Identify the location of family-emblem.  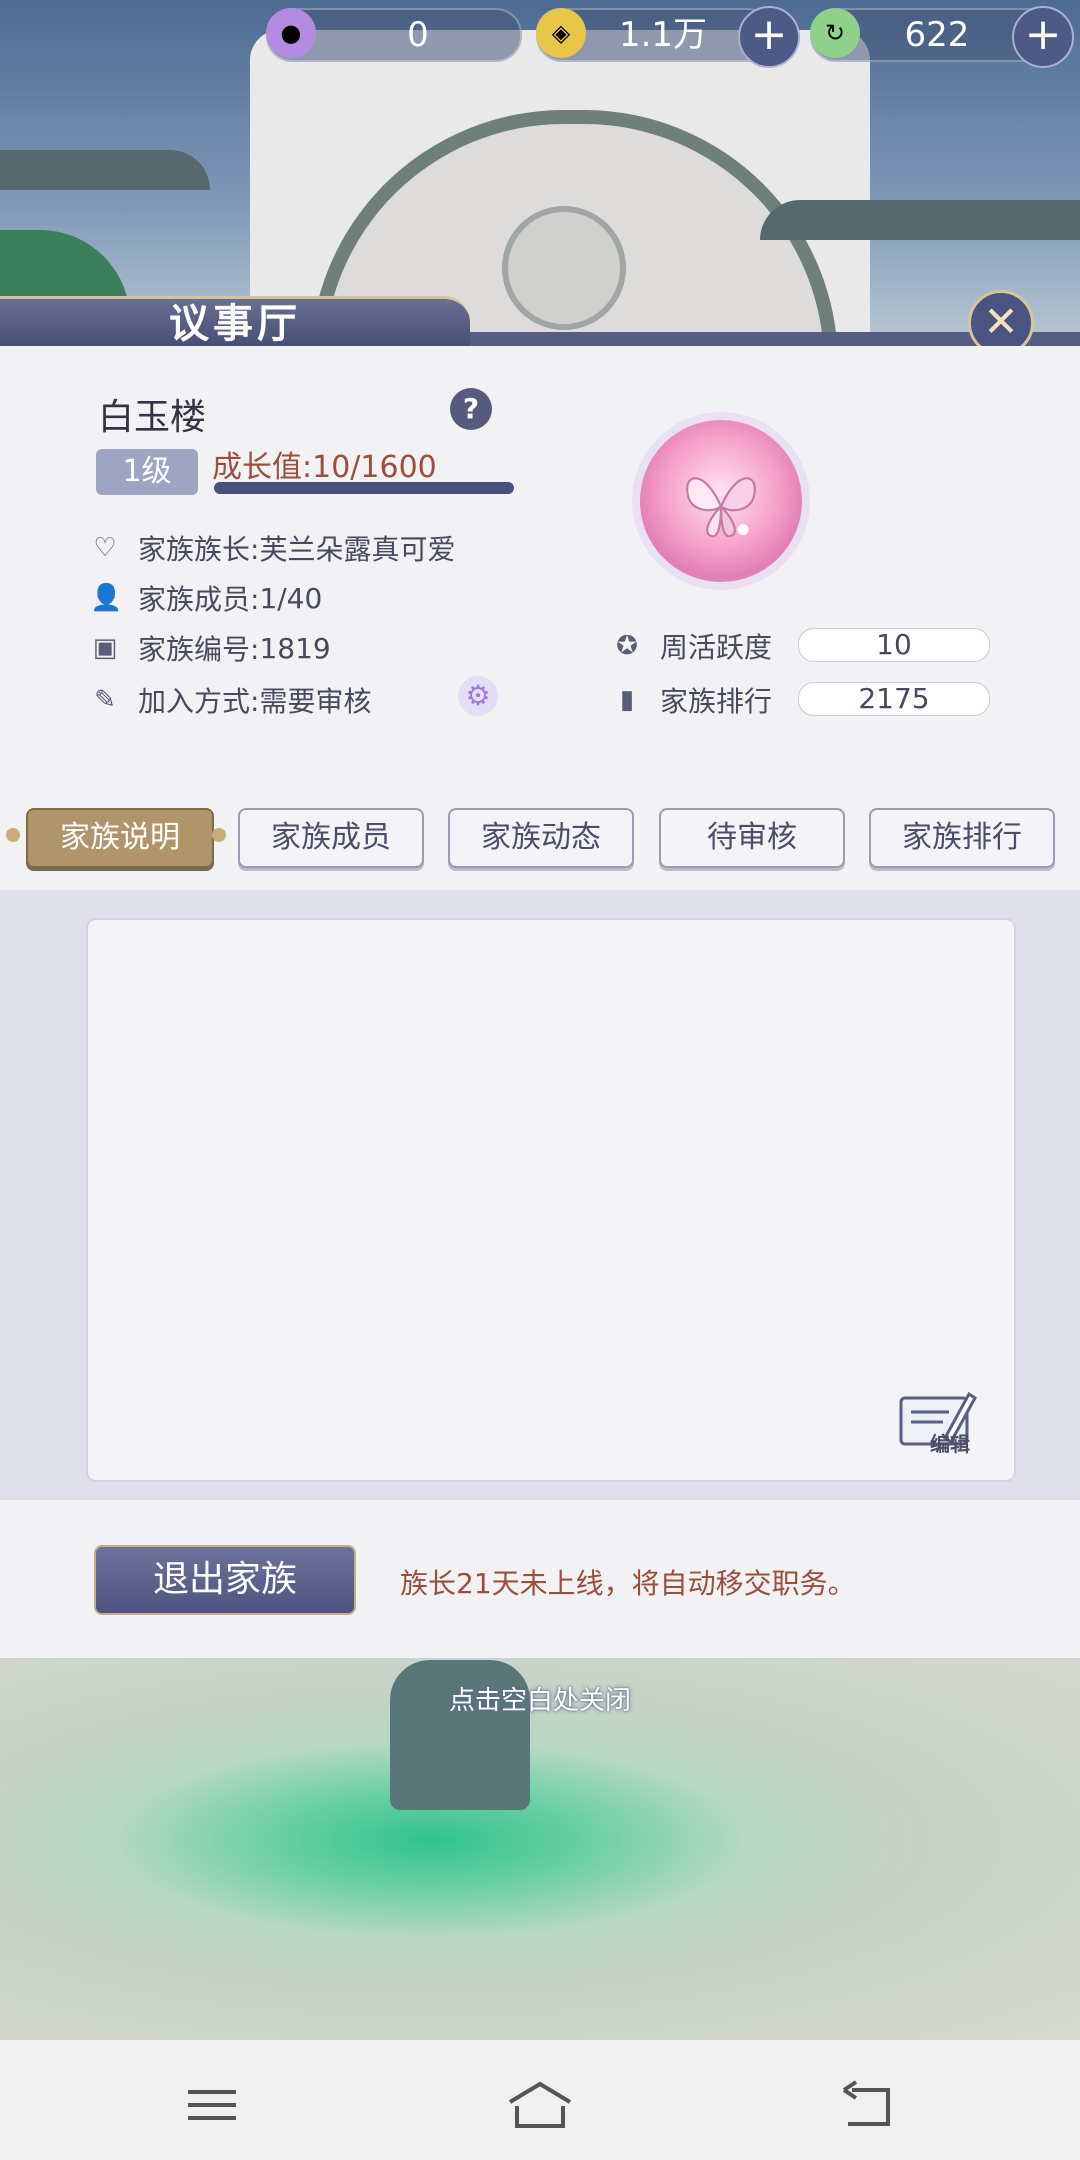
(721, 501).